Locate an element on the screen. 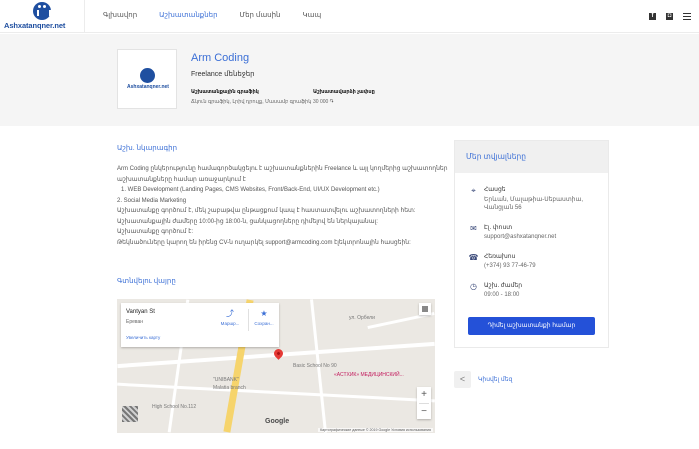 Image resolution: width=699 pixels, height=449 pixels. description-title: Աշխ. նկարագիր is located at coordinates (147, 148).